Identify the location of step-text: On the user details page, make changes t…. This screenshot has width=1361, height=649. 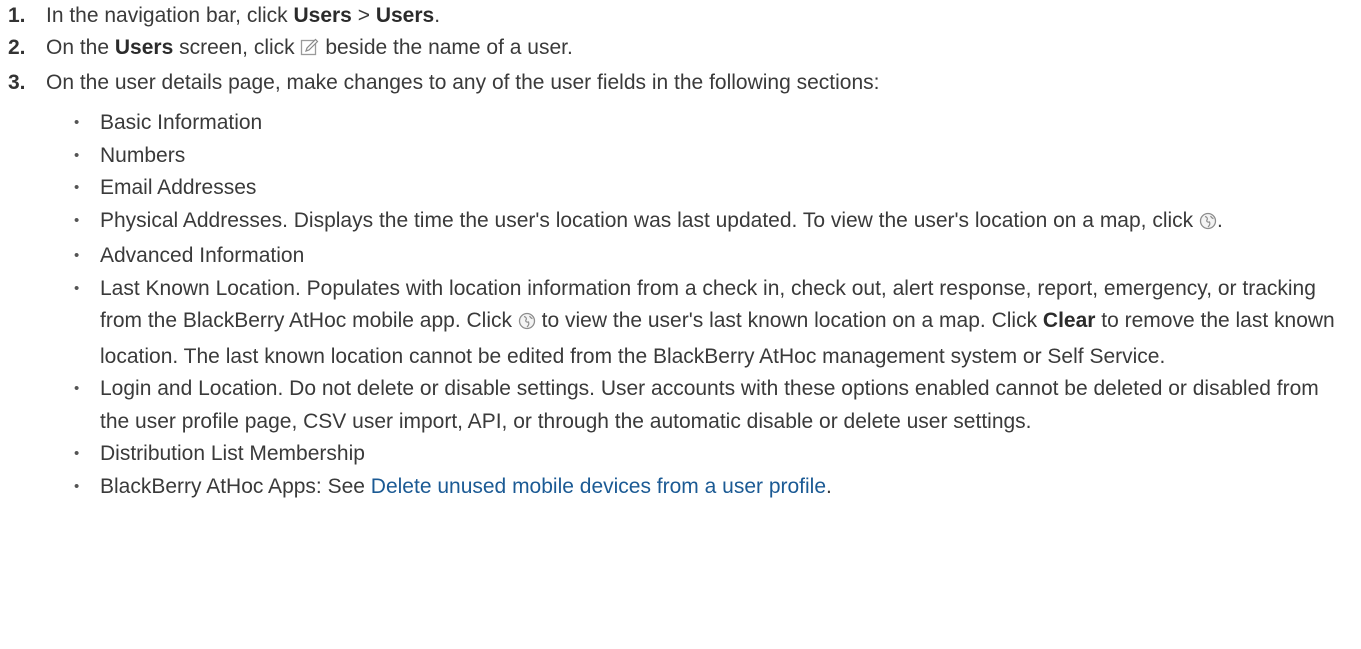
(463, 82).